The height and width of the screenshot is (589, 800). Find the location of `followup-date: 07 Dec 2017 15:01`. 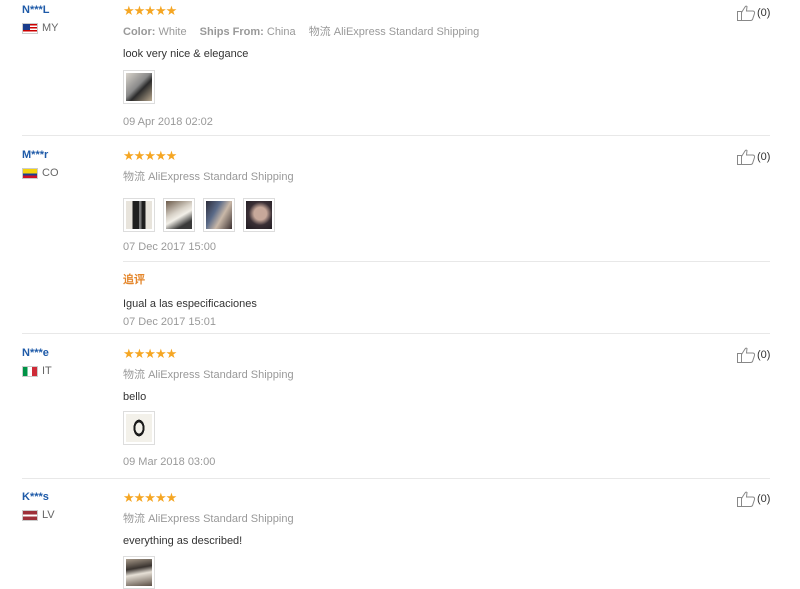

followup-date: 07 Dec 2017 15:01 is located at coordinates (169, 322).